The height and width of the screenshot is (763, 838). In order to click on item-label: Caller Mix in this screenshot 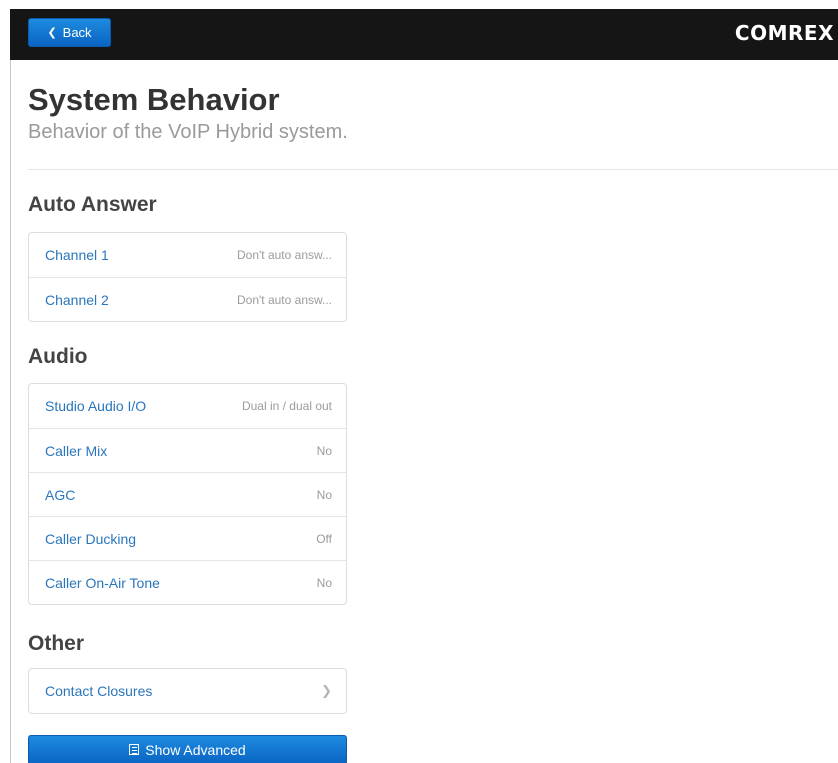, I will do `click(76, 450)`.